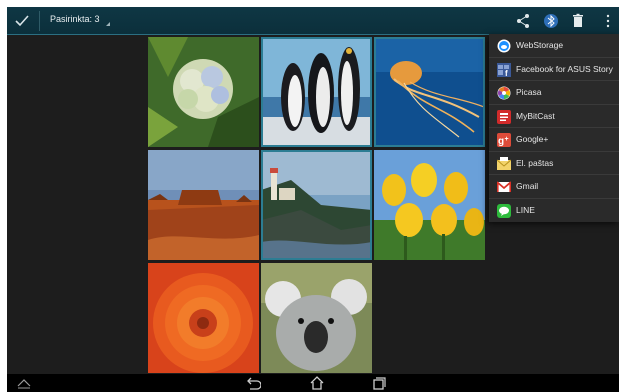 The width and height of the screenshot is (619, 392). What do you see at coordinates (316, 205) in the screenshot?
I see `lighthouse-photo` at bounding box center [316, 205].